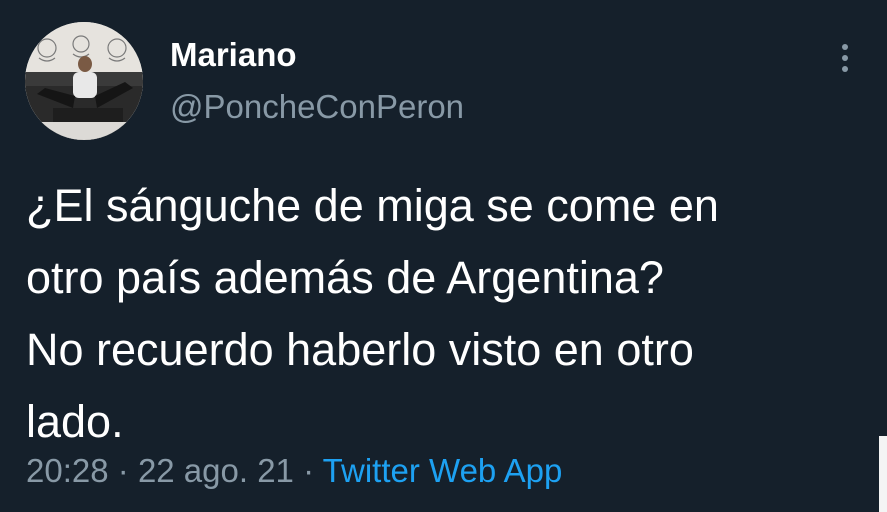 This screenshot has width=887, height=512. I want to click on avatar, so click(84, 81).